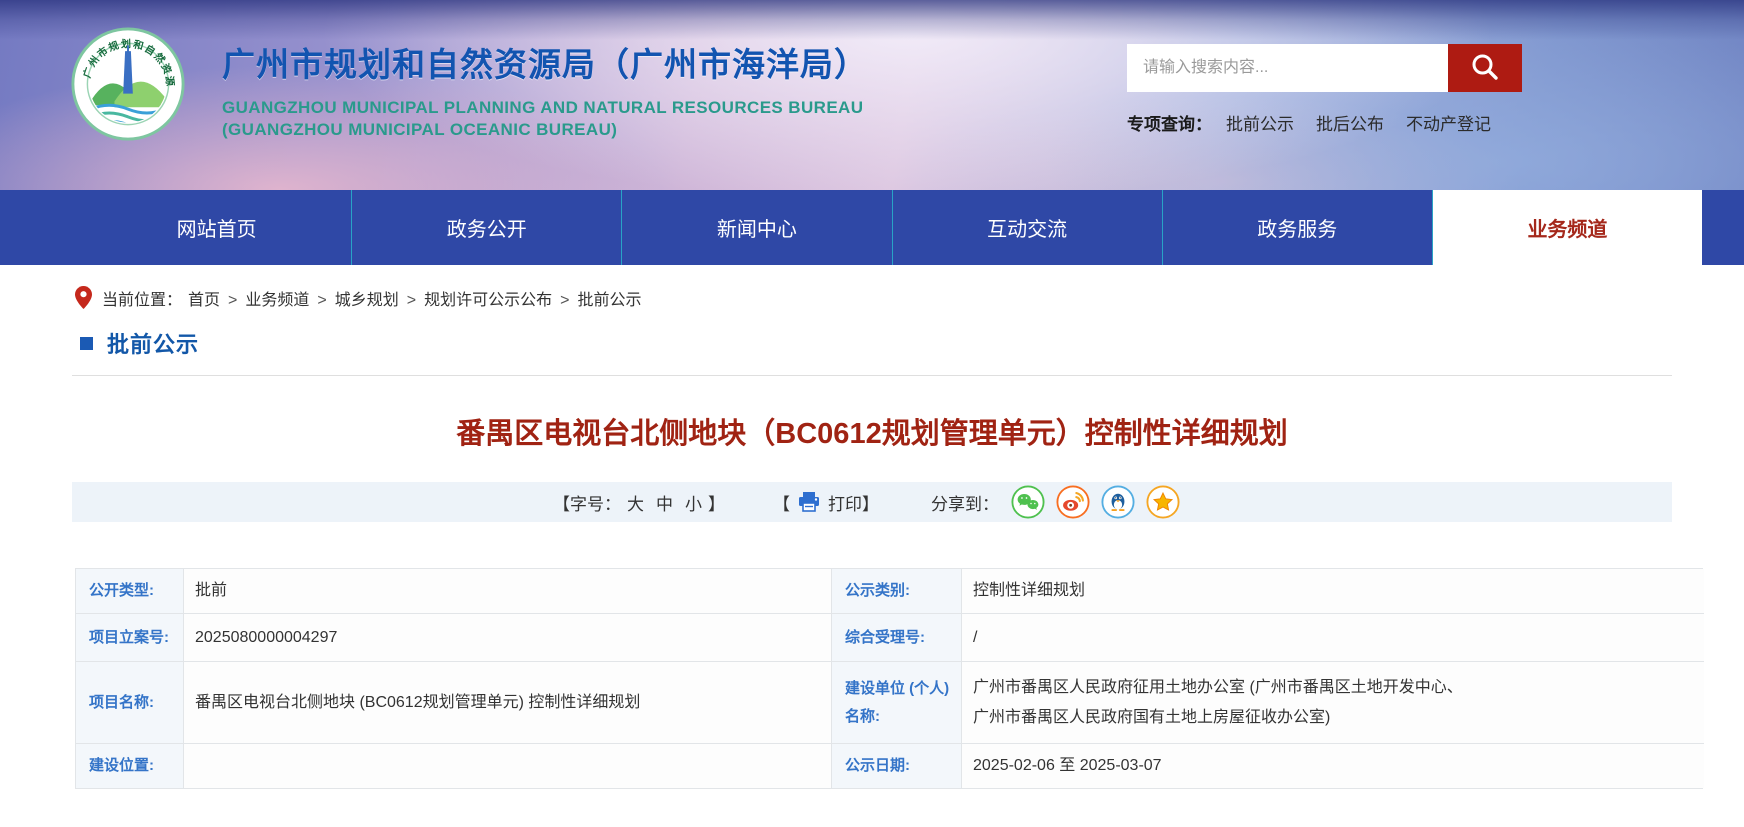 Image resolution: width=1744 pixels, height=827 pixels. I want to click on search-icon, so click(1485, 68).